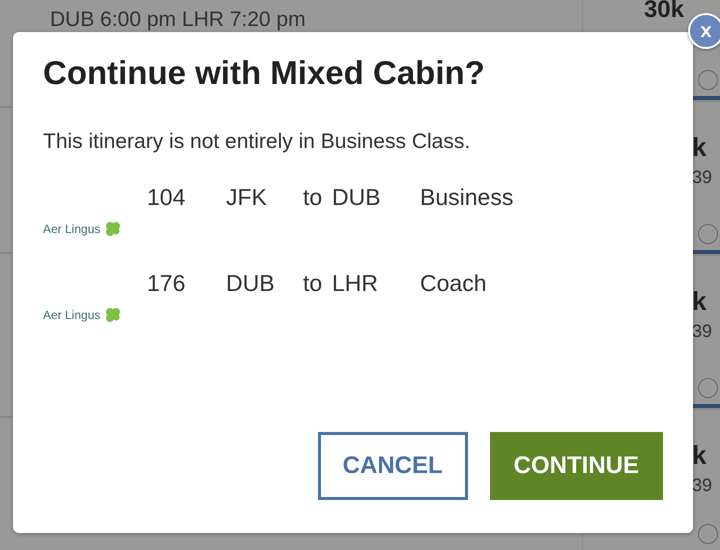 Image resolution: width=720 pixels, height=550 pixels. Describe the element at coordinates (357, 197) in the screenshot. I see `destination-code: DUB` at that location.